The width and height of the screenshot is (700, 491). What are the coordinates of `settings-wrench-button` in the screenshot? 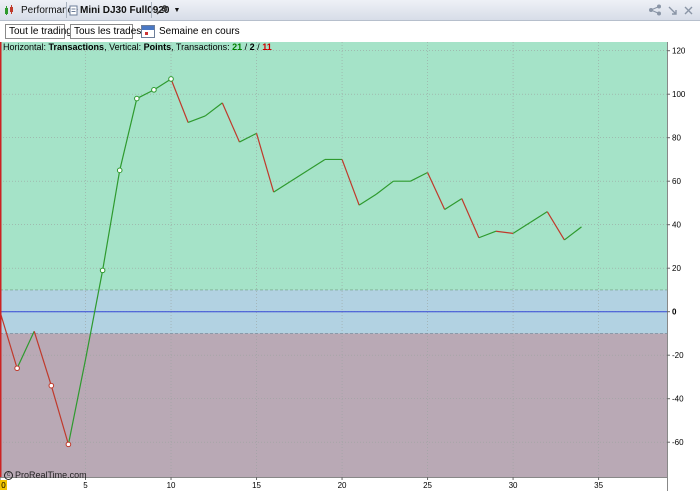 It's located at (161, 10).